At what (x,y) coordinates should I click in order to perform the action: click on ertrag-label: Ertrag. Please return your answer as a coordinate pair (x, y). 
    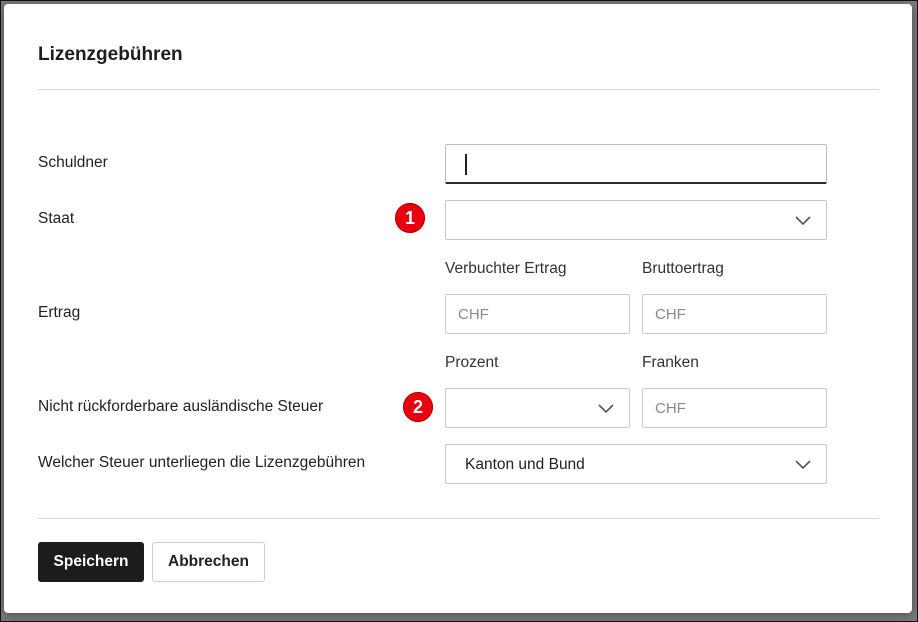
    Looking at the image, I should click on (59, 312).